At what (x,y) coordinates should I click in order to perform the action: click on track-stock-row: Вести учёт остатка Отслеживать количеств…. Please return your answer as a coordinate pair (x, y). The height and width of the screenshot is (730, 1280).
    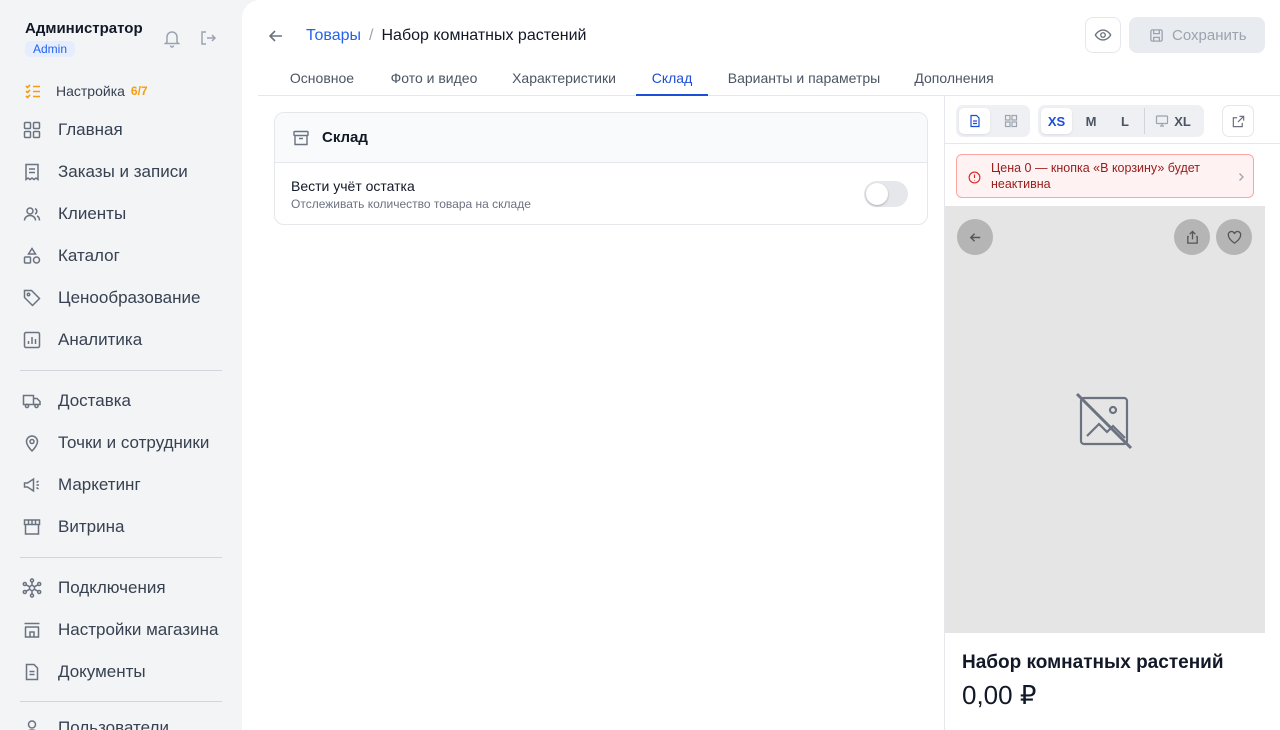
    Looking at the image, I should click on (601, 193).